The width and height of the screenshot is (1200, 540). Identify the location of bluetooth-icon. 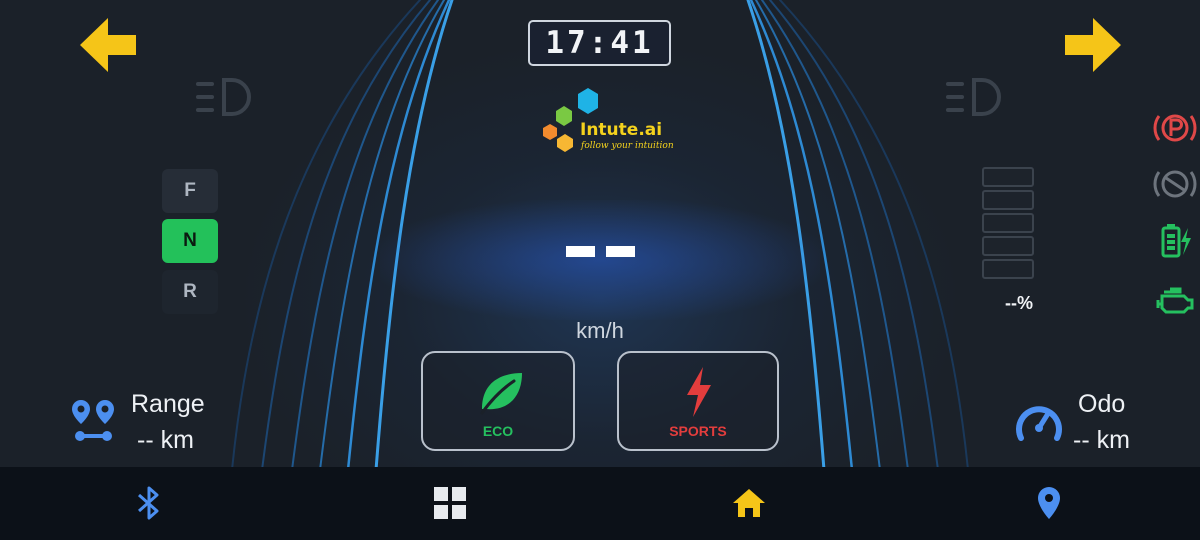
(148, 503).